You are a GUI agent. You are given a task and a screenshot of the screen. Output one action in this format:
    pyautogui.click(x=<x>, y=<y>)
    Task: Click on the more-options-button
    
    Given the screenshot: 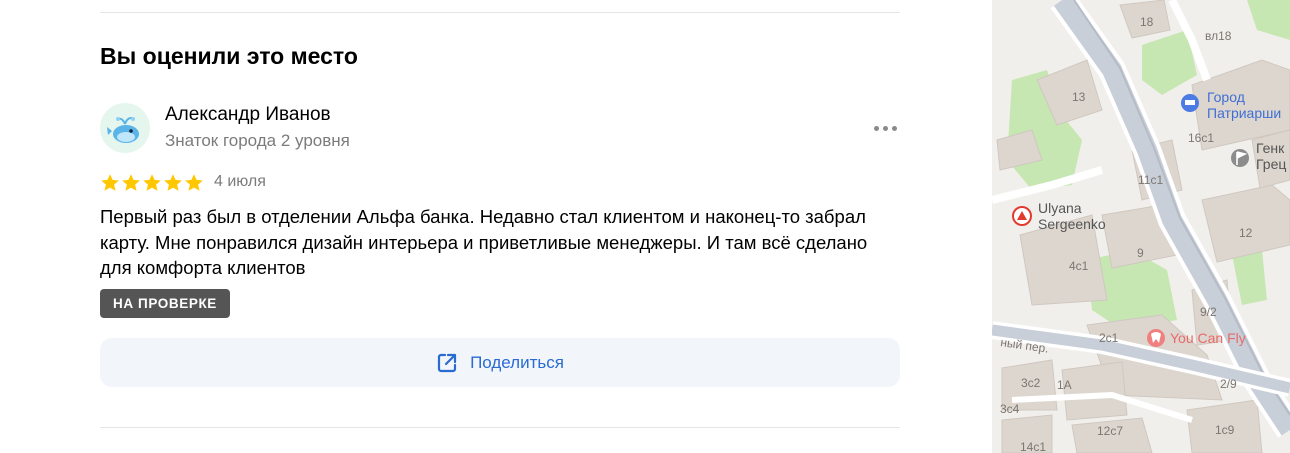 What is the action you would take?
    pyautogui.click(x=885, y=128)
    